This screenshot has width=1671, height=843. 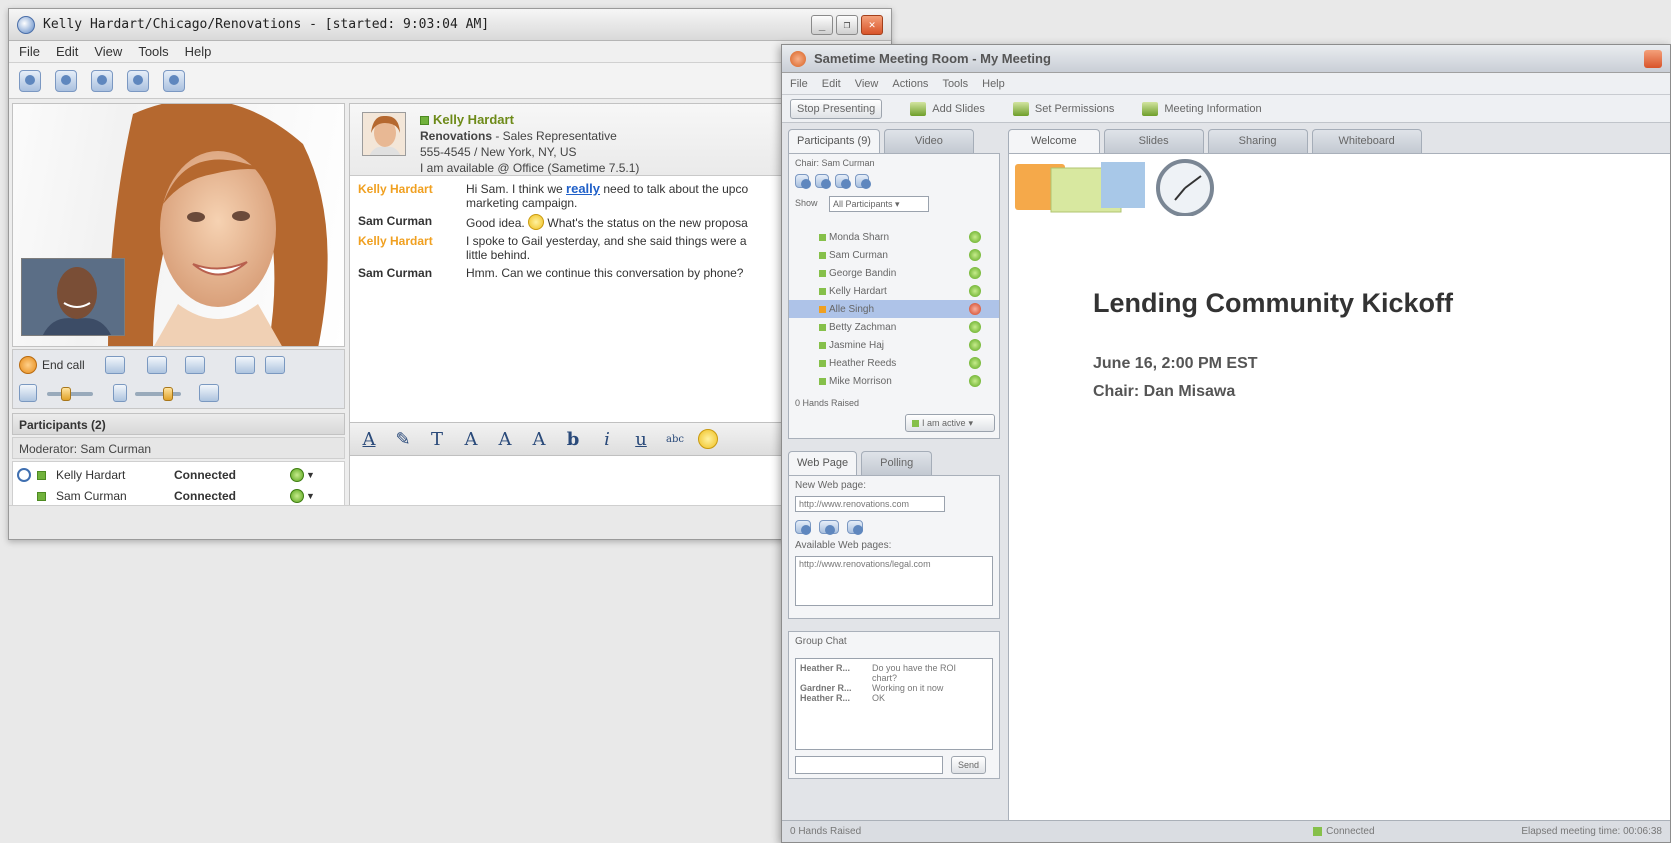 I want to click on browser-icon, so click(x=803, y=527).